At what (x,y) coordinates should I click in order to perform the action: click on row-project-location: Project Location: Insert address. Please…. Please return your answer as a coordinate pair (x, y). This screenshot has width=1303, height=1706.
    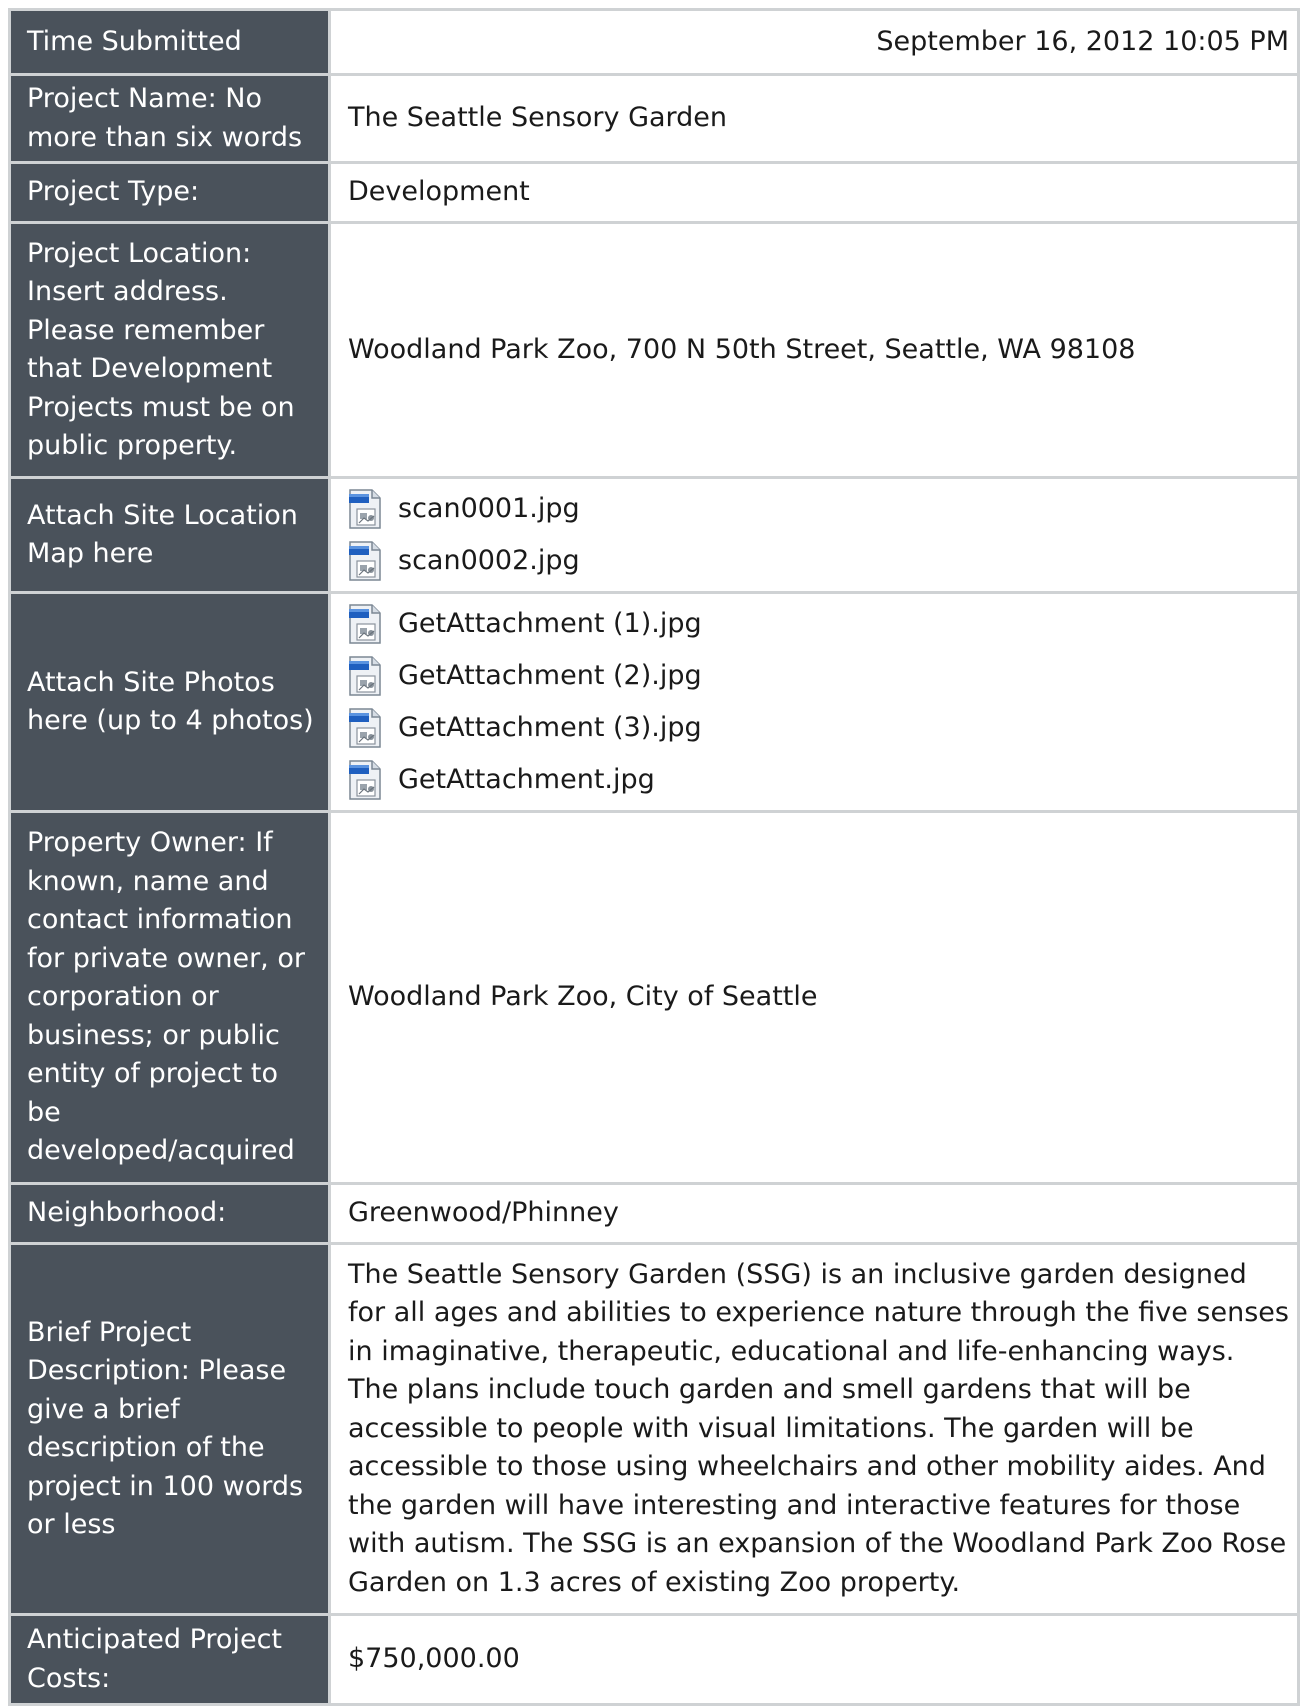
    Looking at the image, I should click on (654, 350).